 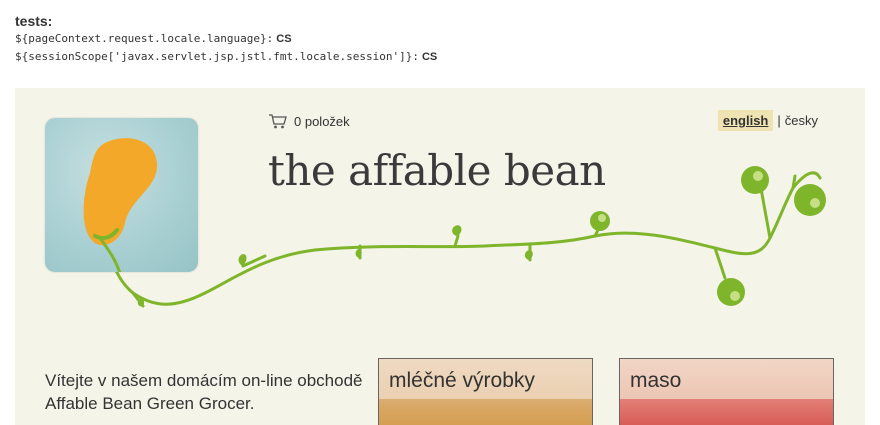 I want to click on logo, so click(x=121, y=196).